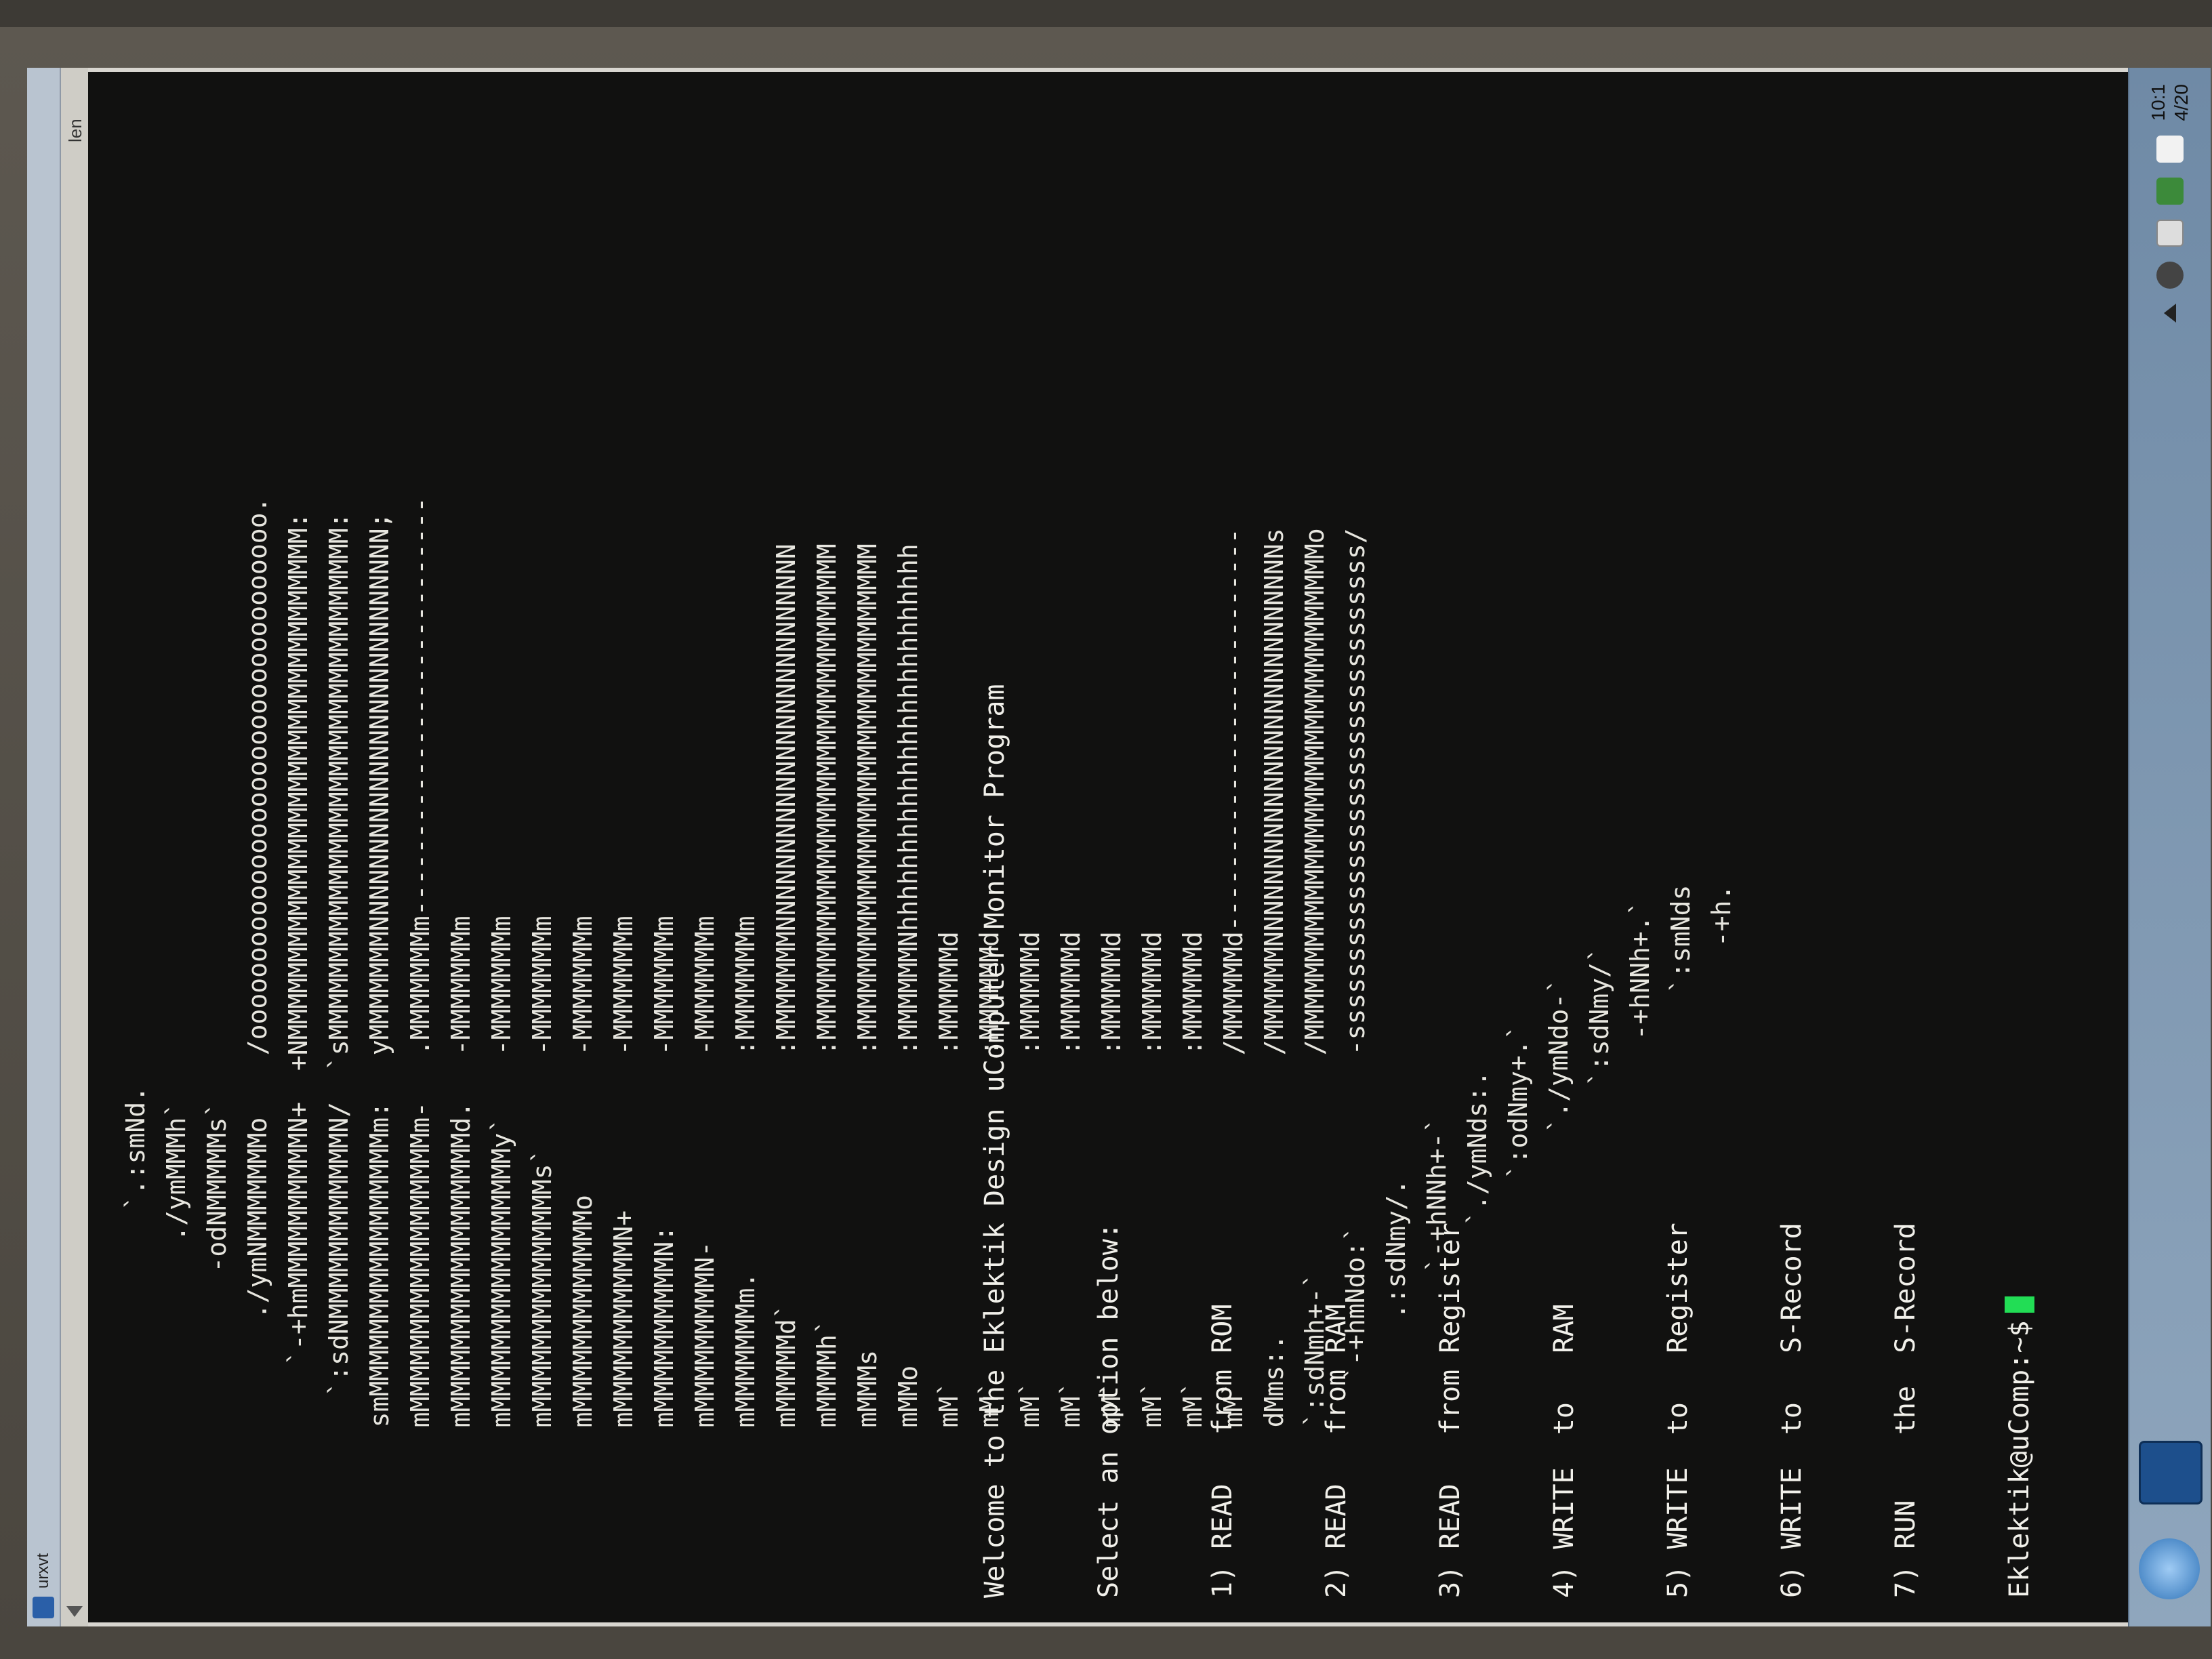 The image size is (2212, 1659). I want to click on menu-option-write-srecord: 6) WRITE to S-Record, so click(1791, 1410).